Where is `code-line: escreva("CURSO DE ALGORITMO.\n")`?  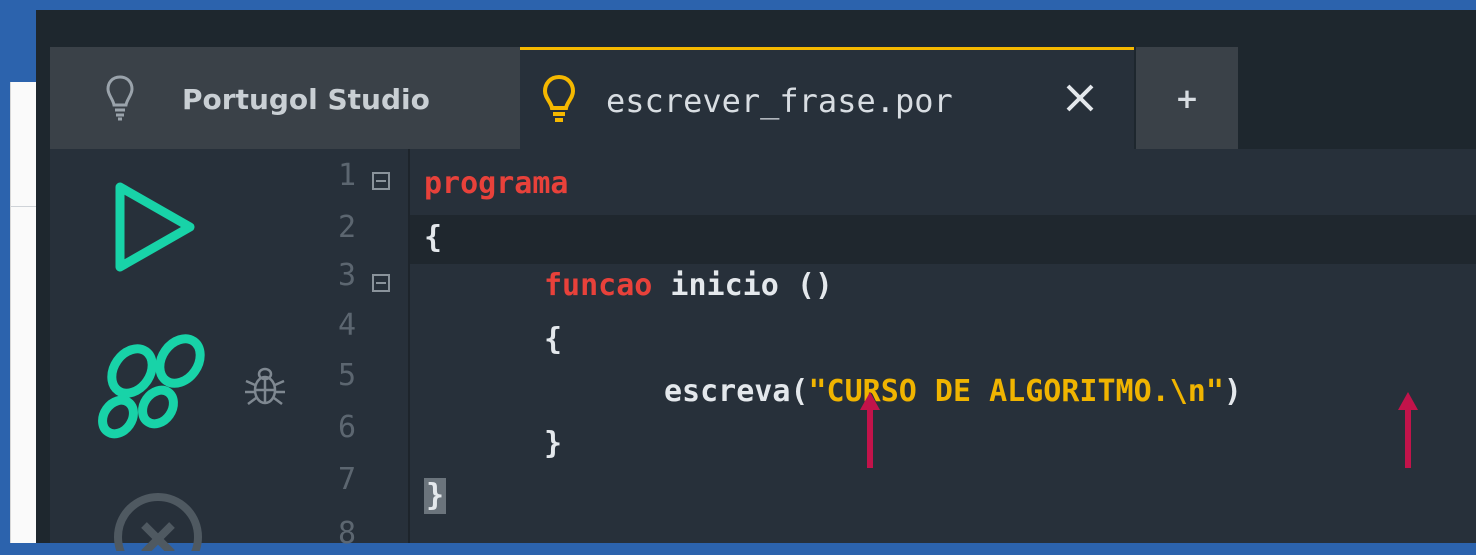 code-line: escreva("CURSO DE ALGORITMO.\n") is located at coordinates (953, 392).